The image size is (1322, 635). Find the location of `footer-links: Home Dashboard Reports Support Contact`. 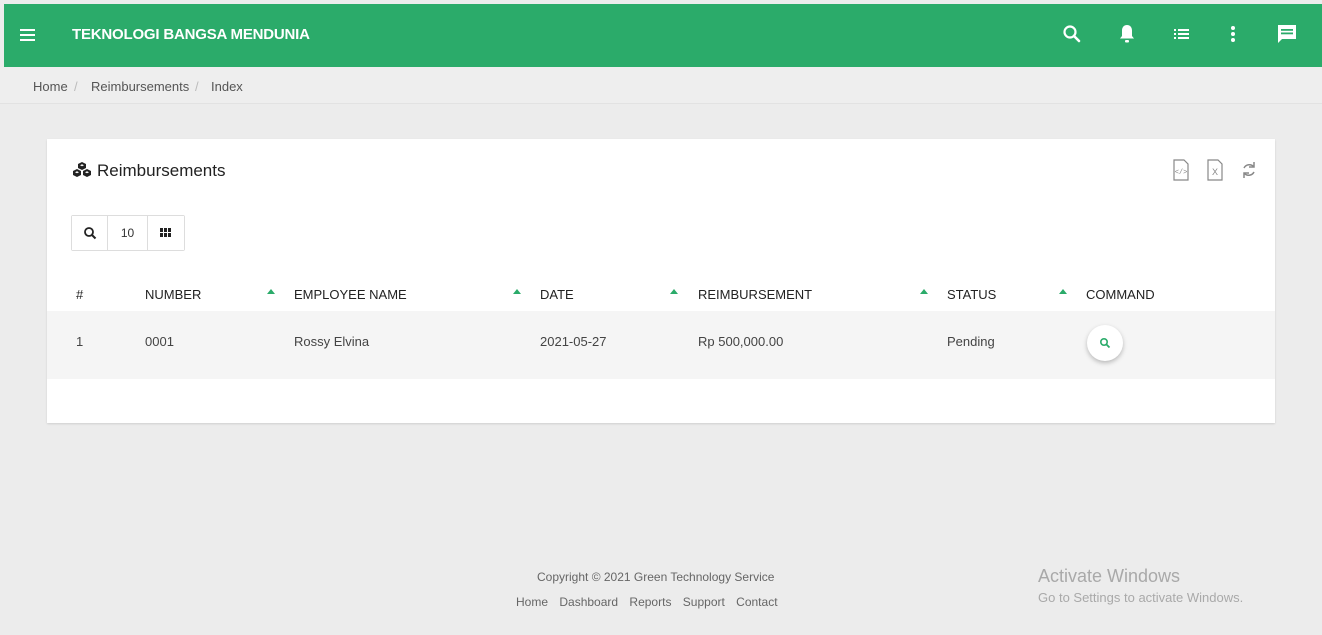

footer-links: Home Dashboard Reports Support Contact is located at coordinates (651, 602).